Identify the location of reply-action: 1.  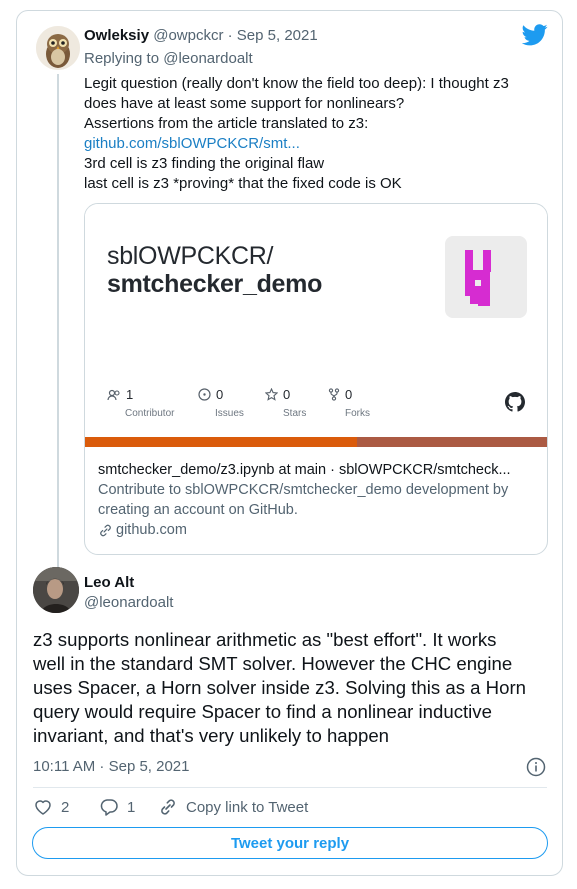
(117, 807).